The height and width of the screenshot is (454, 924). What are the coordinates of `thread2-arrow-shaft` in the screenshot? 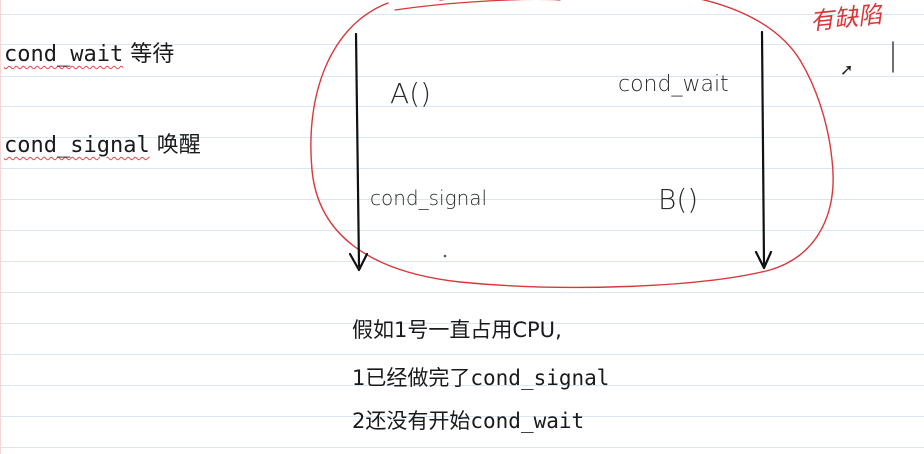 It's located at (763, 148).